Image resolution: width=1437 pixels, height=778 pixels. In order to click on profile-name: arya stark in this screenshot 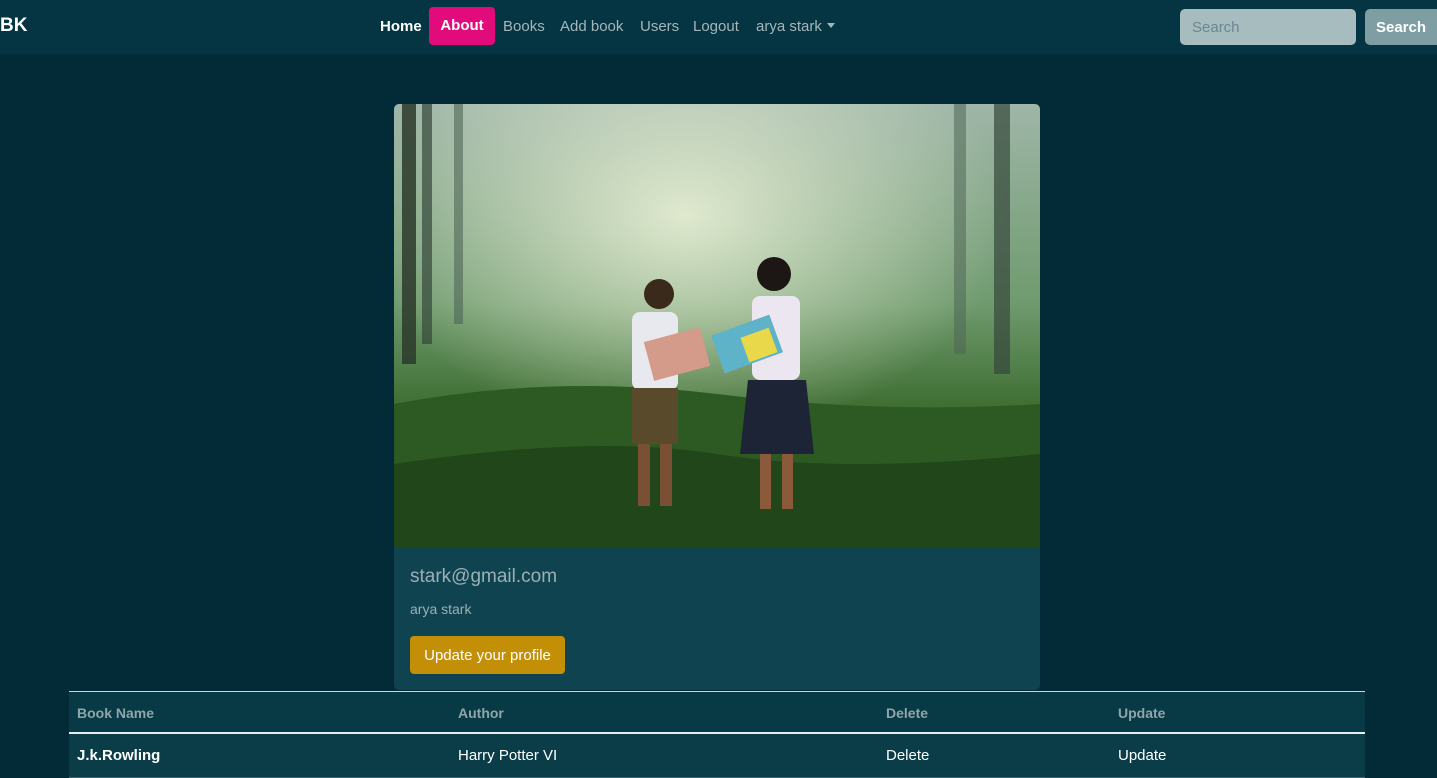, I will do `click(441, 609)`.